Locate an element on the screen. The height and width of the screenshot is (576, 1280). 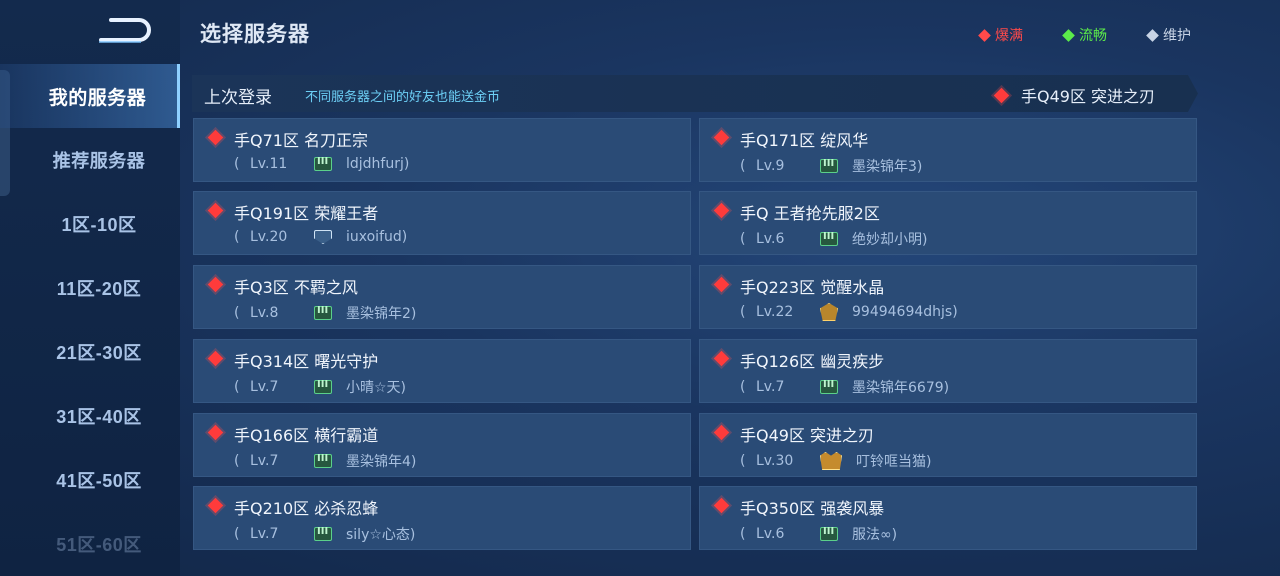
server-card: 手Q 王者抢先服2区 ( Lv.6 绝妙却小明) is located at coordinates (948, 223).